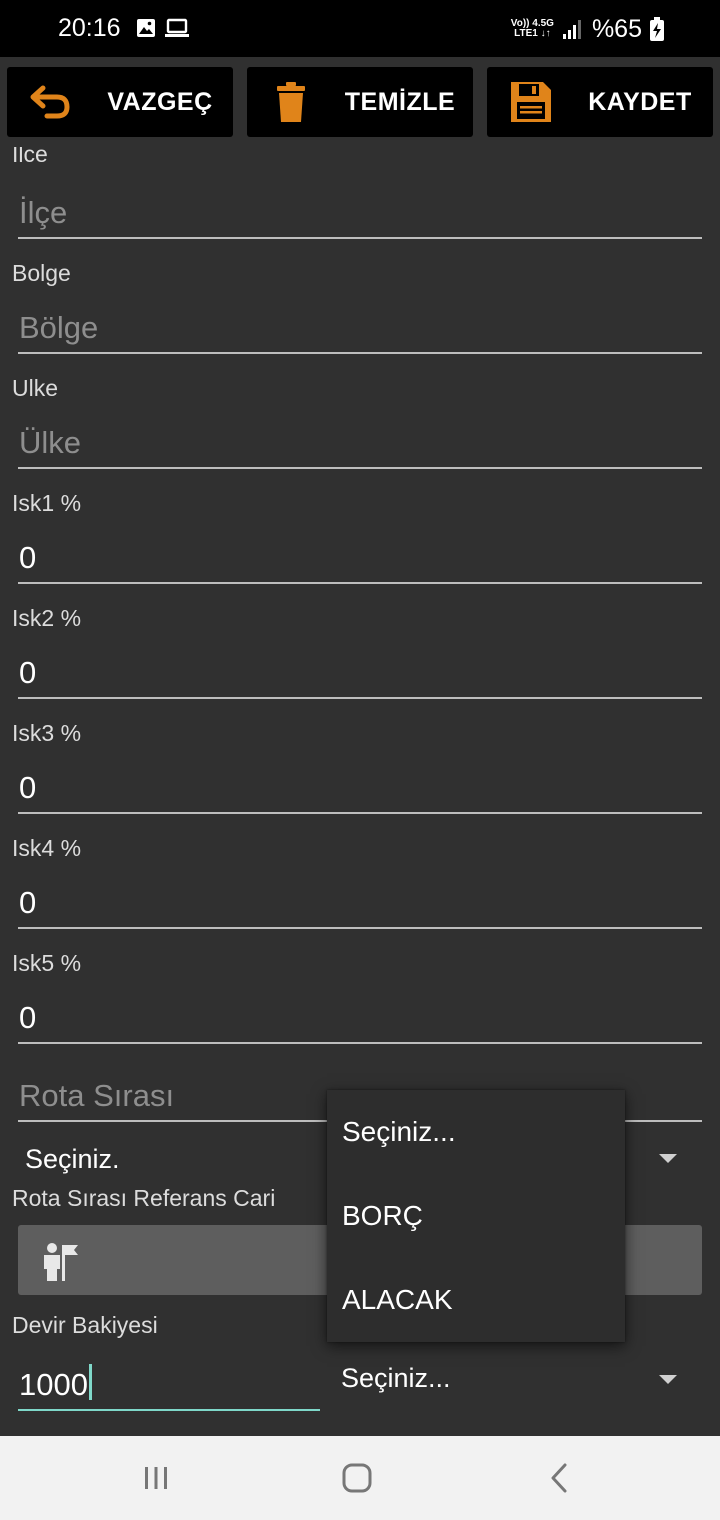 The image size is (720, 1520). Describe the element at coordinates (47, 618) in the screenshot. I see `isk2-label: Isk2 %` at that location.